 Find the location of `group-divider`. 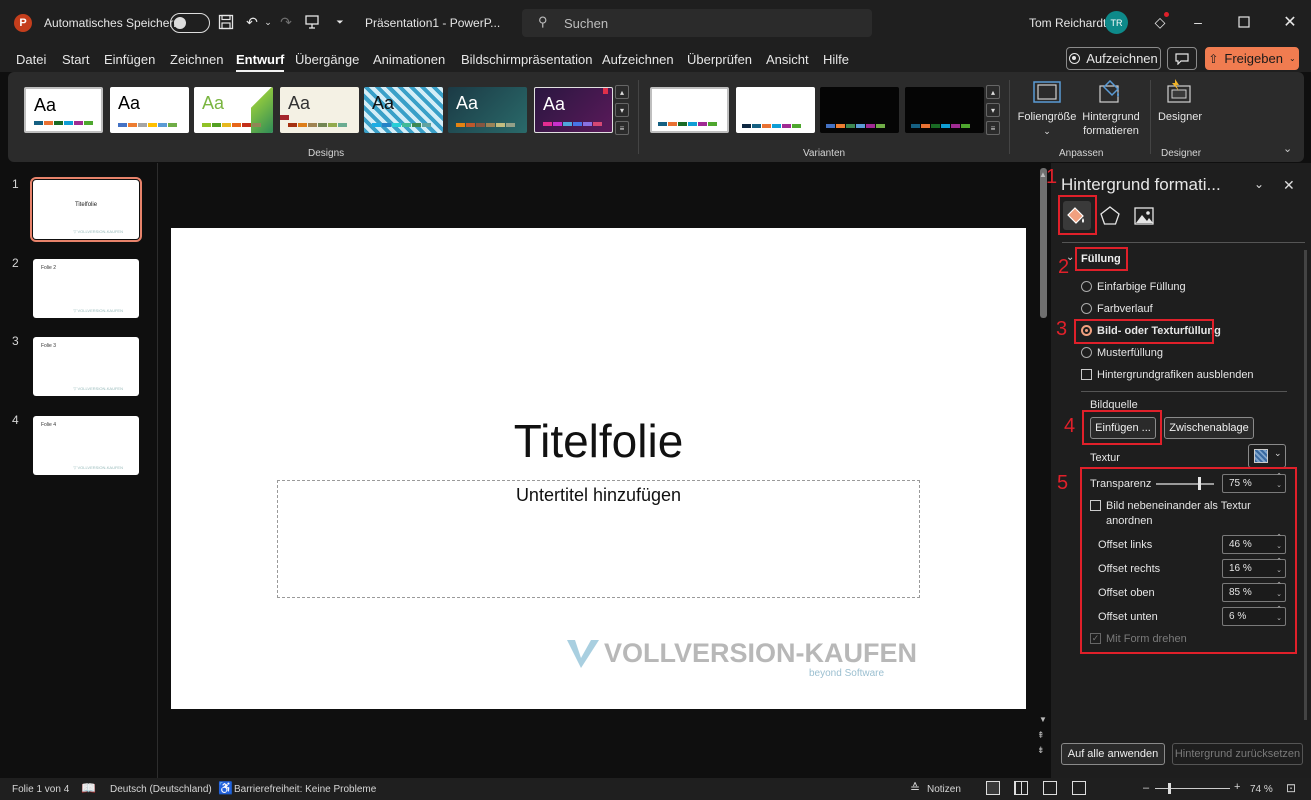

group-divider is located at coordinates (1009, 117).